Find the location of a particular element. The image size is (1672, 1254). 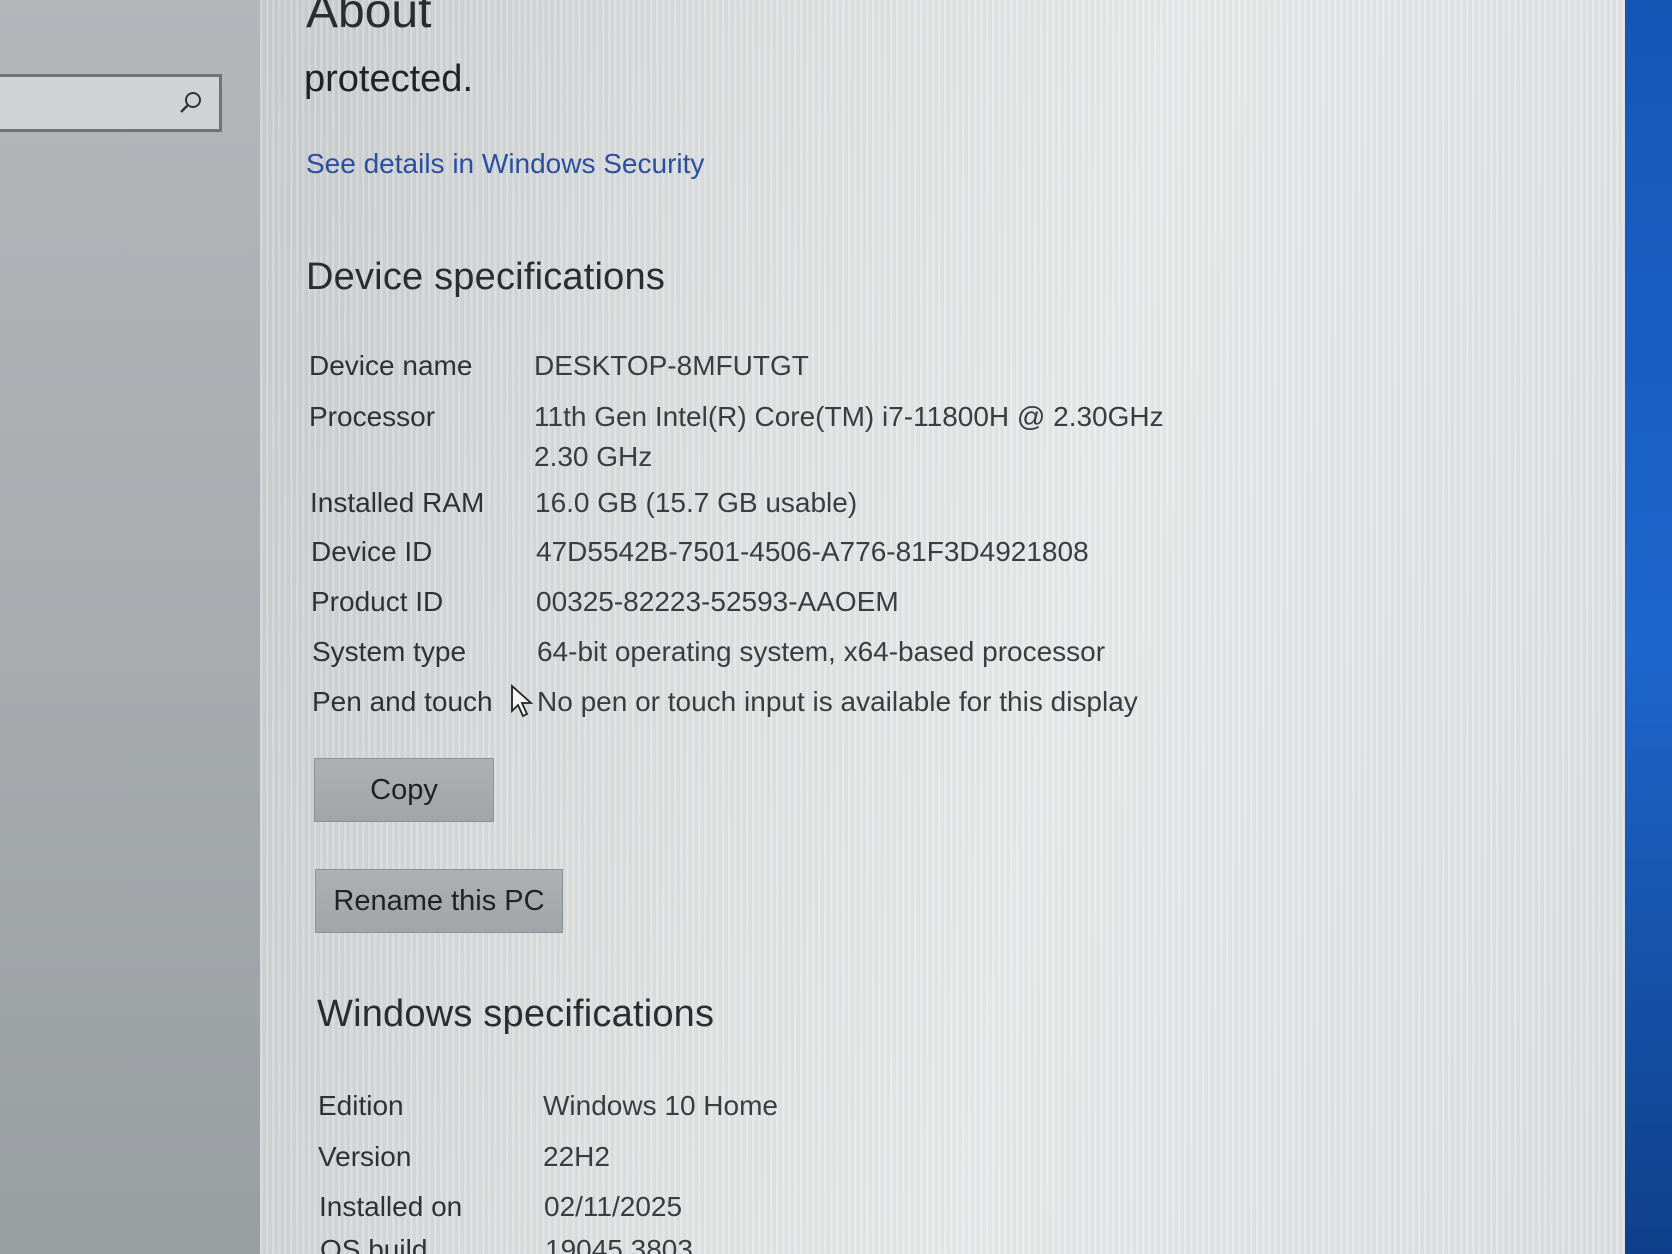

search-input is located at coordinates (111, 103).